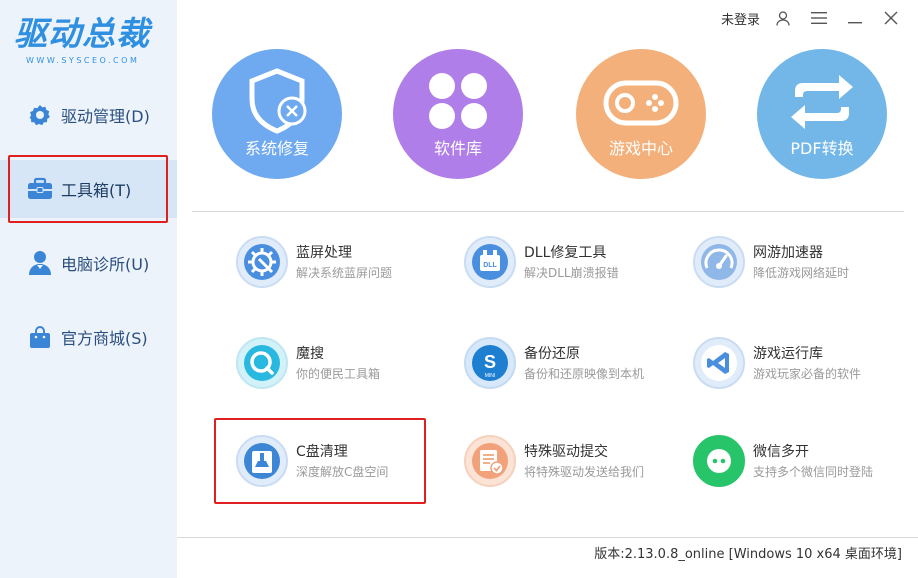 The height and width of the screenshot is (578, 918). I want to click on close-icon, so click(891, 18).